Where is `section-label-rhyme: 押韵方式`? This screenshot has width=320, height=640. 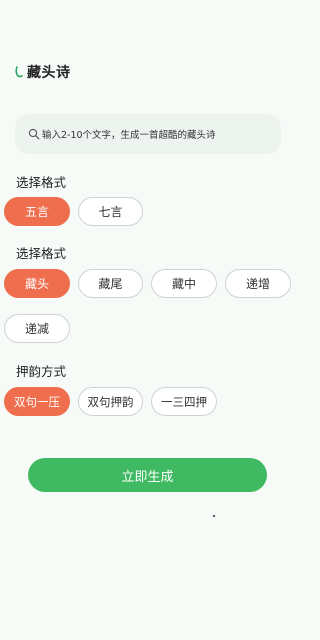 section-label-rhyme: 押韵方式 is located at coordinates (41, 371).